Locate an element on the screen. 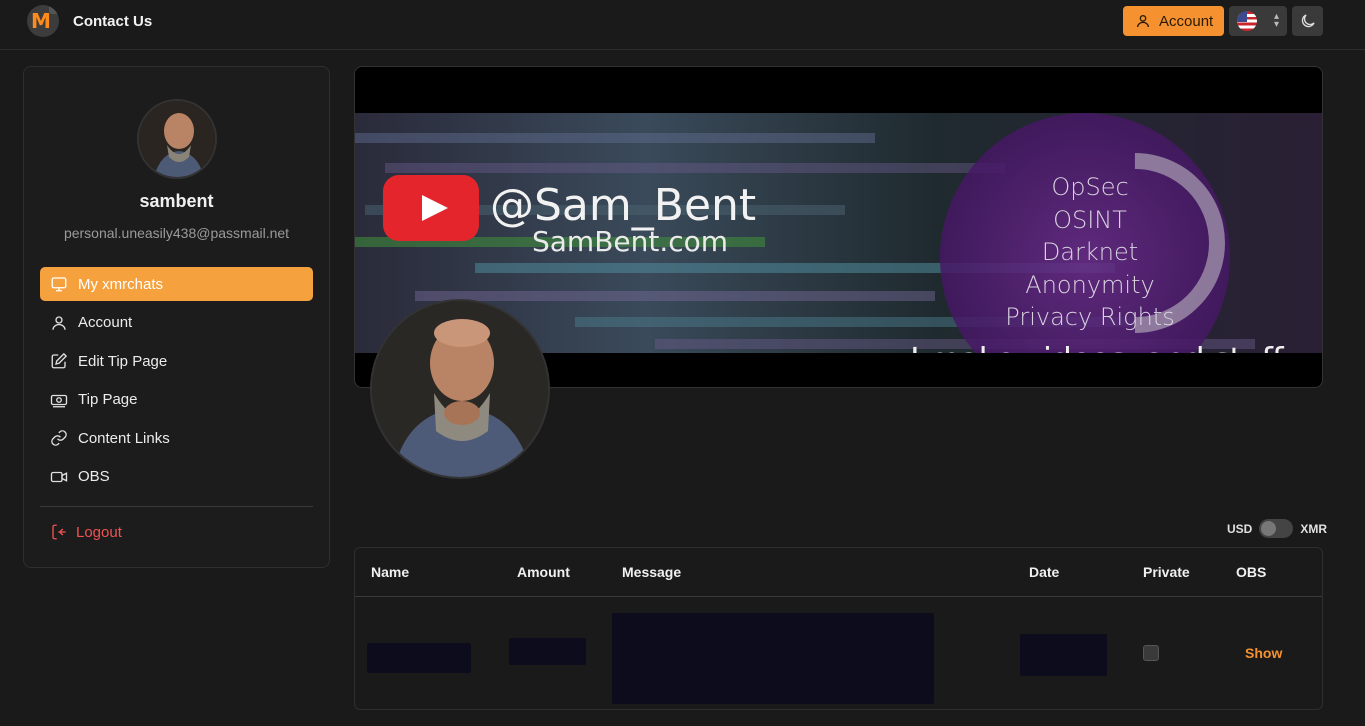  sidebar-item-tip-page: Tip Page is located at coordinates (176, 400).